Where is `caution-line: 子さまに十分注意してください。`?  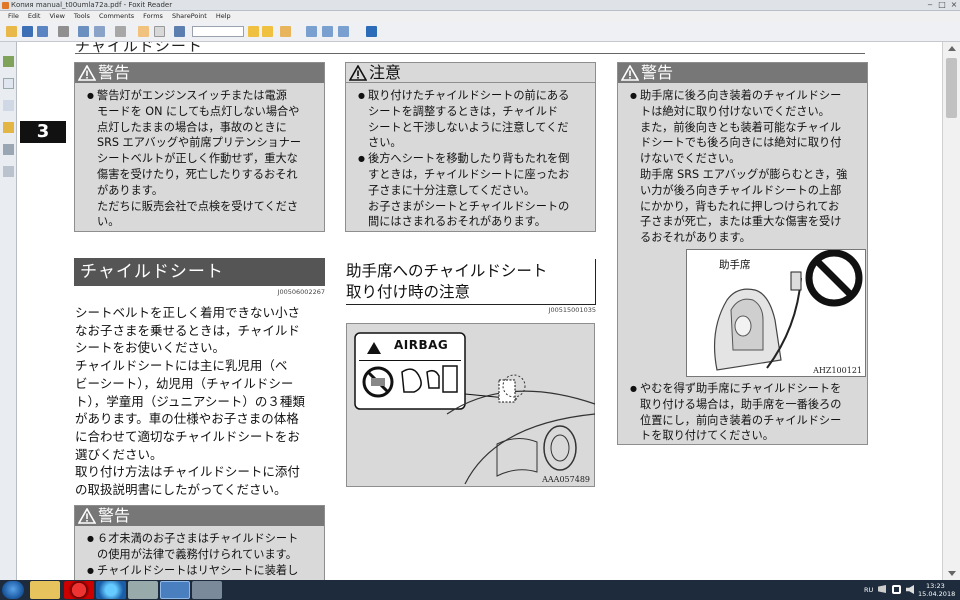 caution-line: 子さまに十分注意してください。 is located at coordinates (452, 190).